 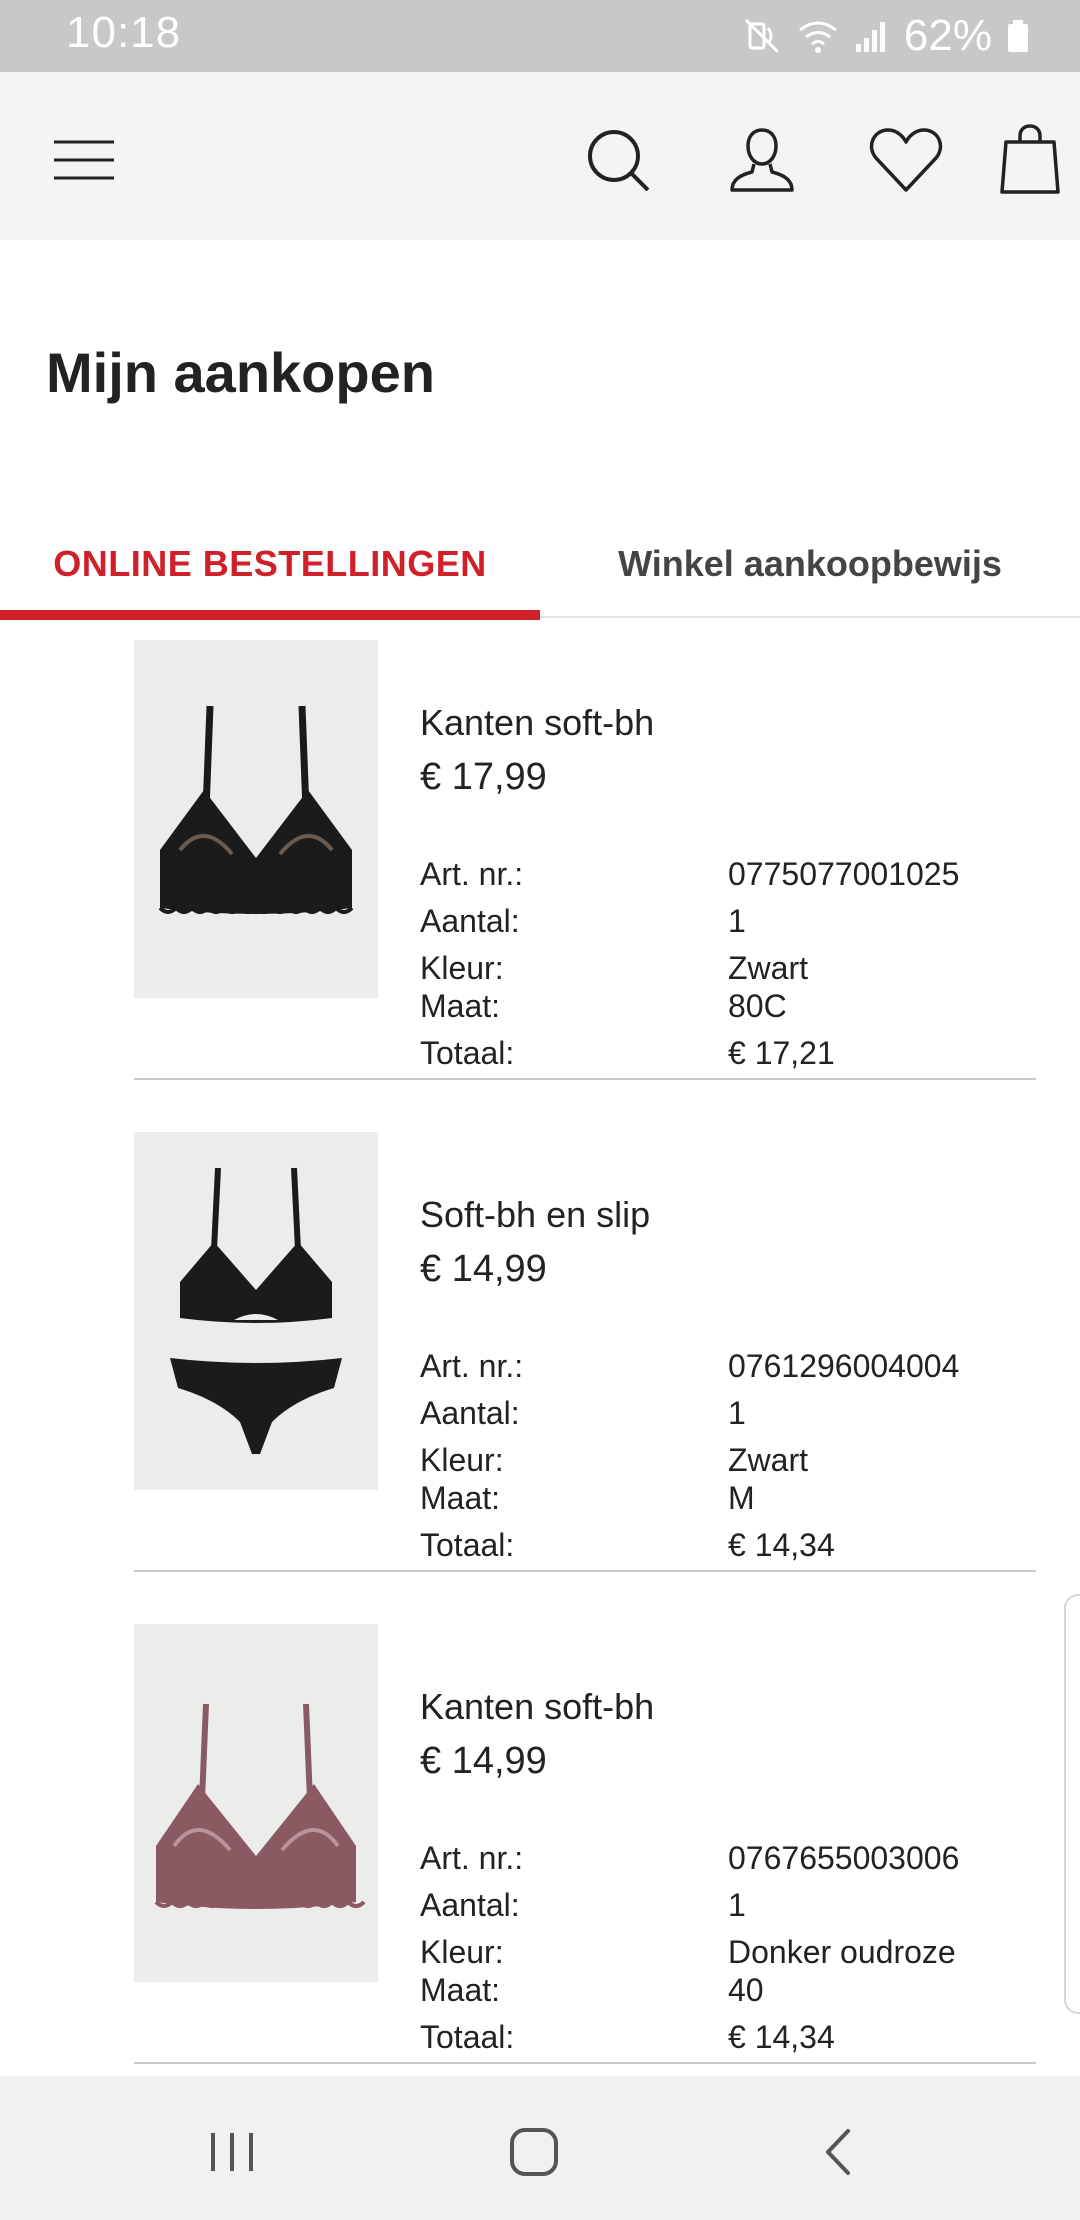 I want to click on tab-store-receipts: Winkel aankoopbewijs, so click(x=810, y=564).